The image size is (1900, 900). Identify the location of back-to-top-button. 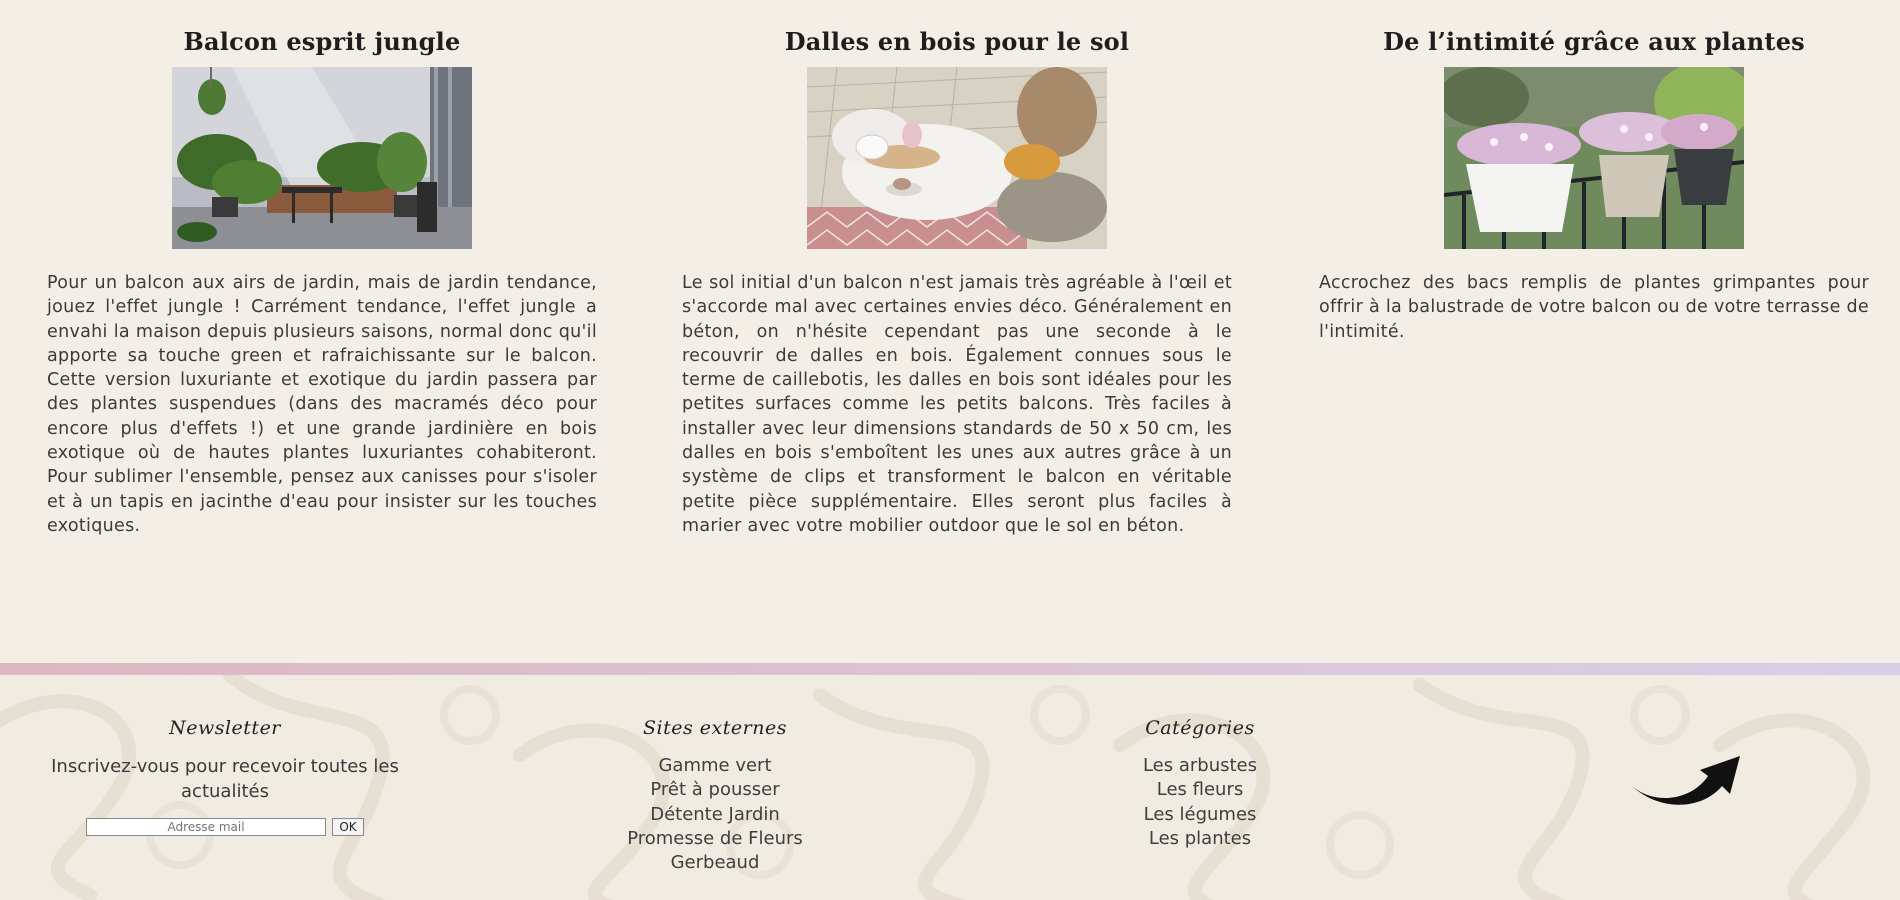
(1687, 778).